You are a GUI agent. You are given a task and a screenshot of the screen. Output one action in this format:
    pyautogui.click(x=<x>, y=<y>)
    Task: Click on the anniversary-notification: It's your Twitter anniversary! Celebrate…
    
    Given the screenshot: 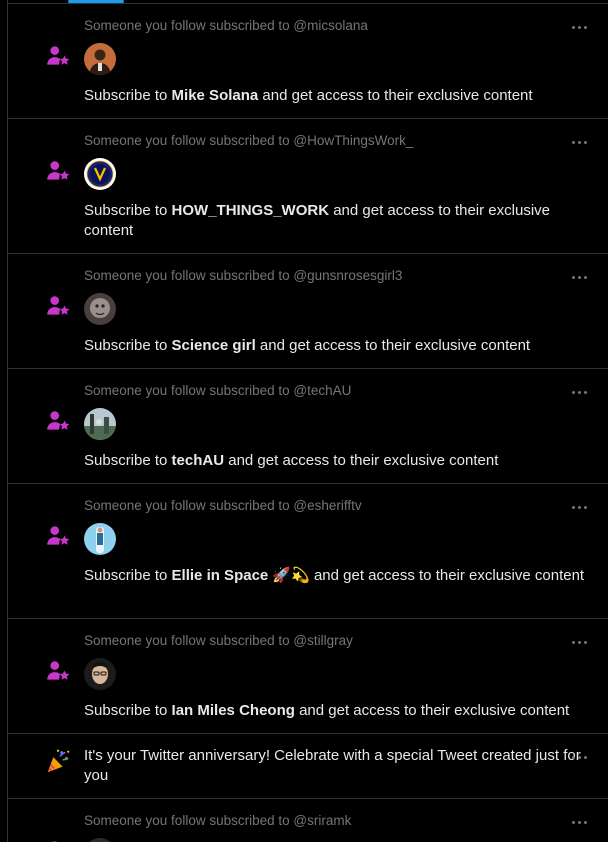 What is the action you would take?
    pyautogui.click(x=308, y=766)
    